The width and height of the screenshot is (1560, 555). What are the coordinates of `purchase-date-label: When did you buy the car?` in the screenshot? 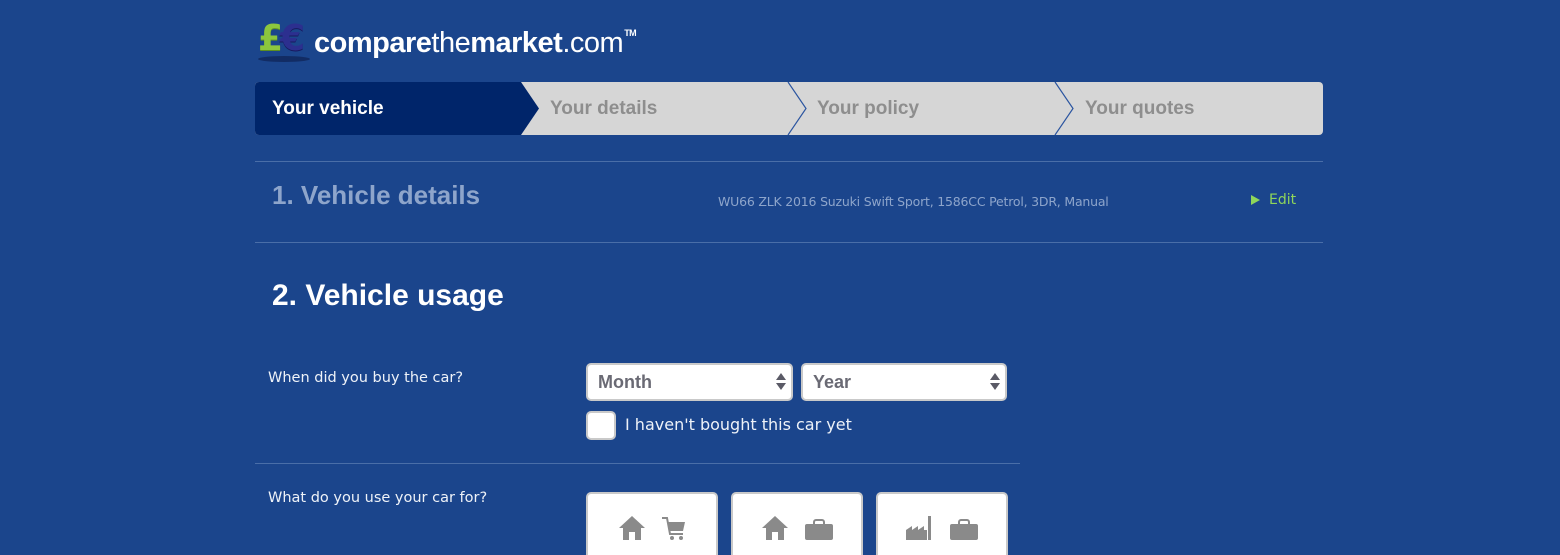 It's located at (366, 378).